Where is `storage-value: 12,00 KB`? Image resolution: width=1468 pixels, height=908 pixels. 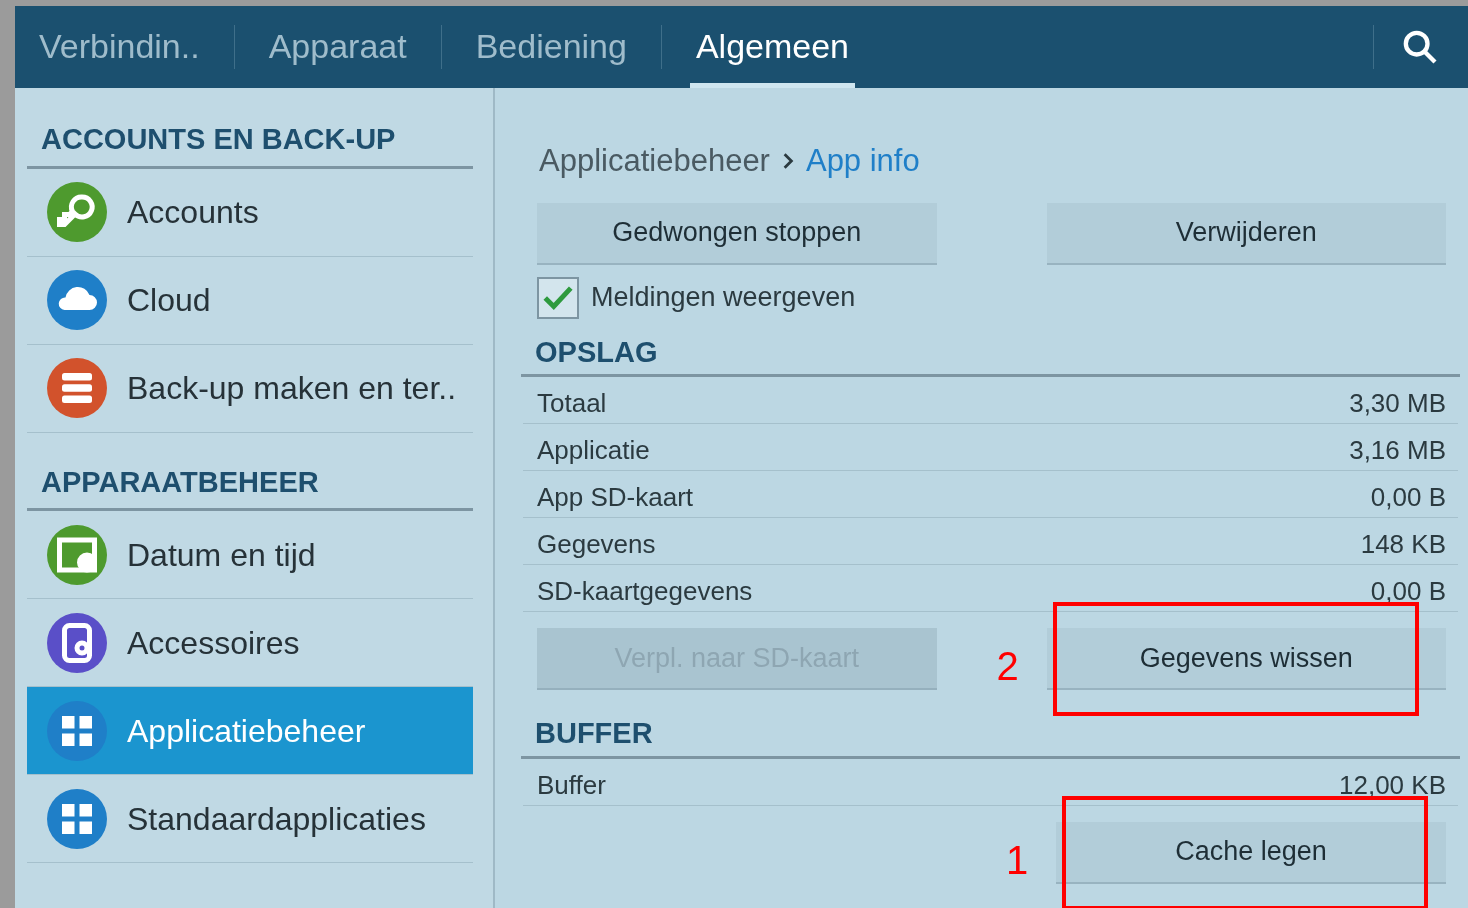
storage-value: 12,00 KB is located at coordinates (1392, 785).